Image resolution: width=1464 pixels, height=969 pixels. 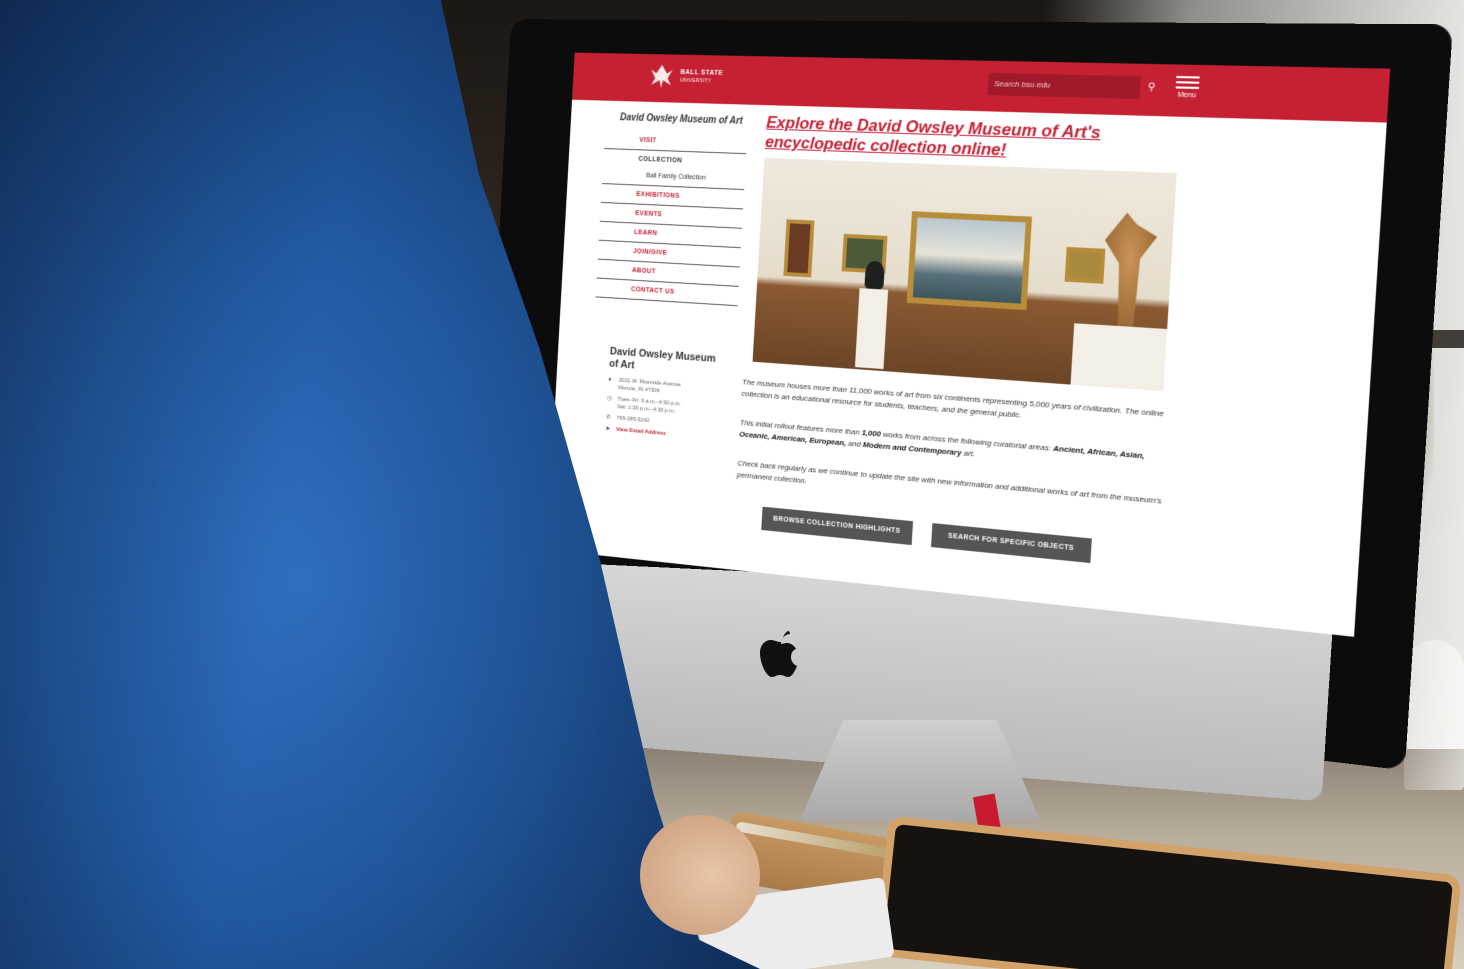 What do you see at coordinates (609, 418) in the screenshot?
I see `phone-icon: ✆` at bounding box center [609, 418].